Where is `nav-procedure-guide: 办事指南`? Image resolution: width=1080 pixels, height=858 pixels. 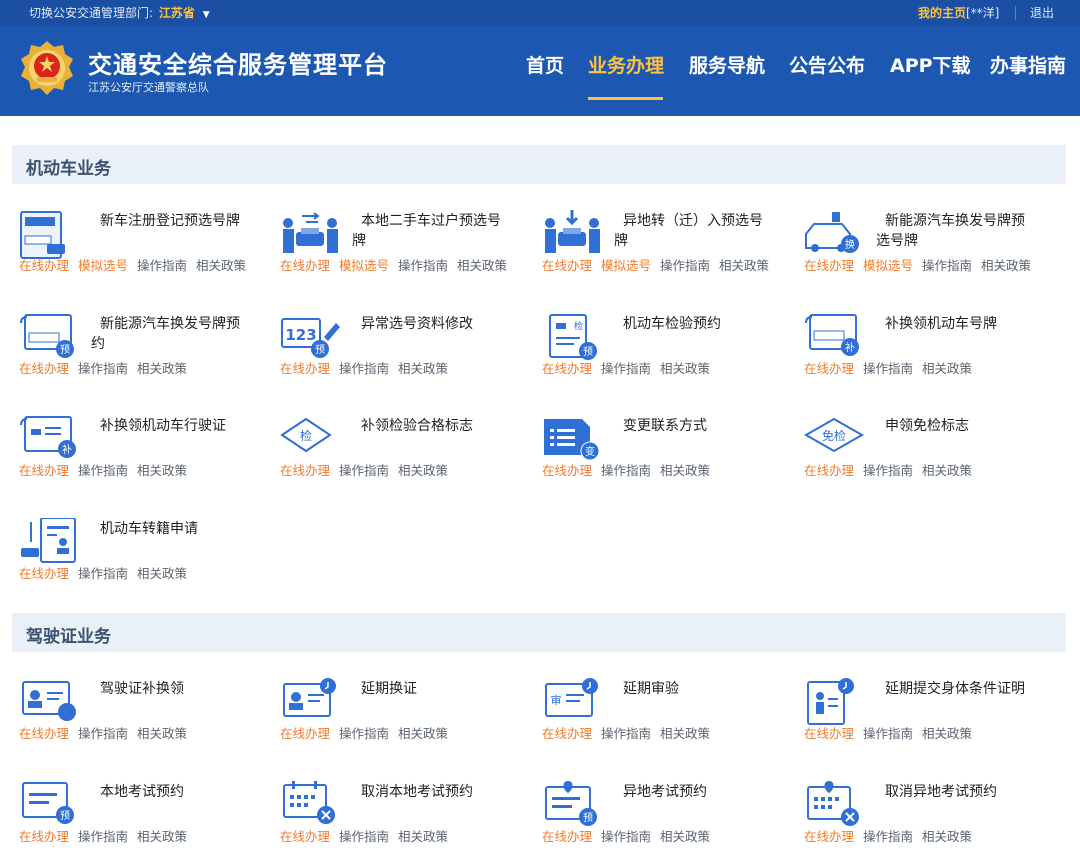
nav-procedure-guide: 办事指南 is located at coordinates (1028, 64).